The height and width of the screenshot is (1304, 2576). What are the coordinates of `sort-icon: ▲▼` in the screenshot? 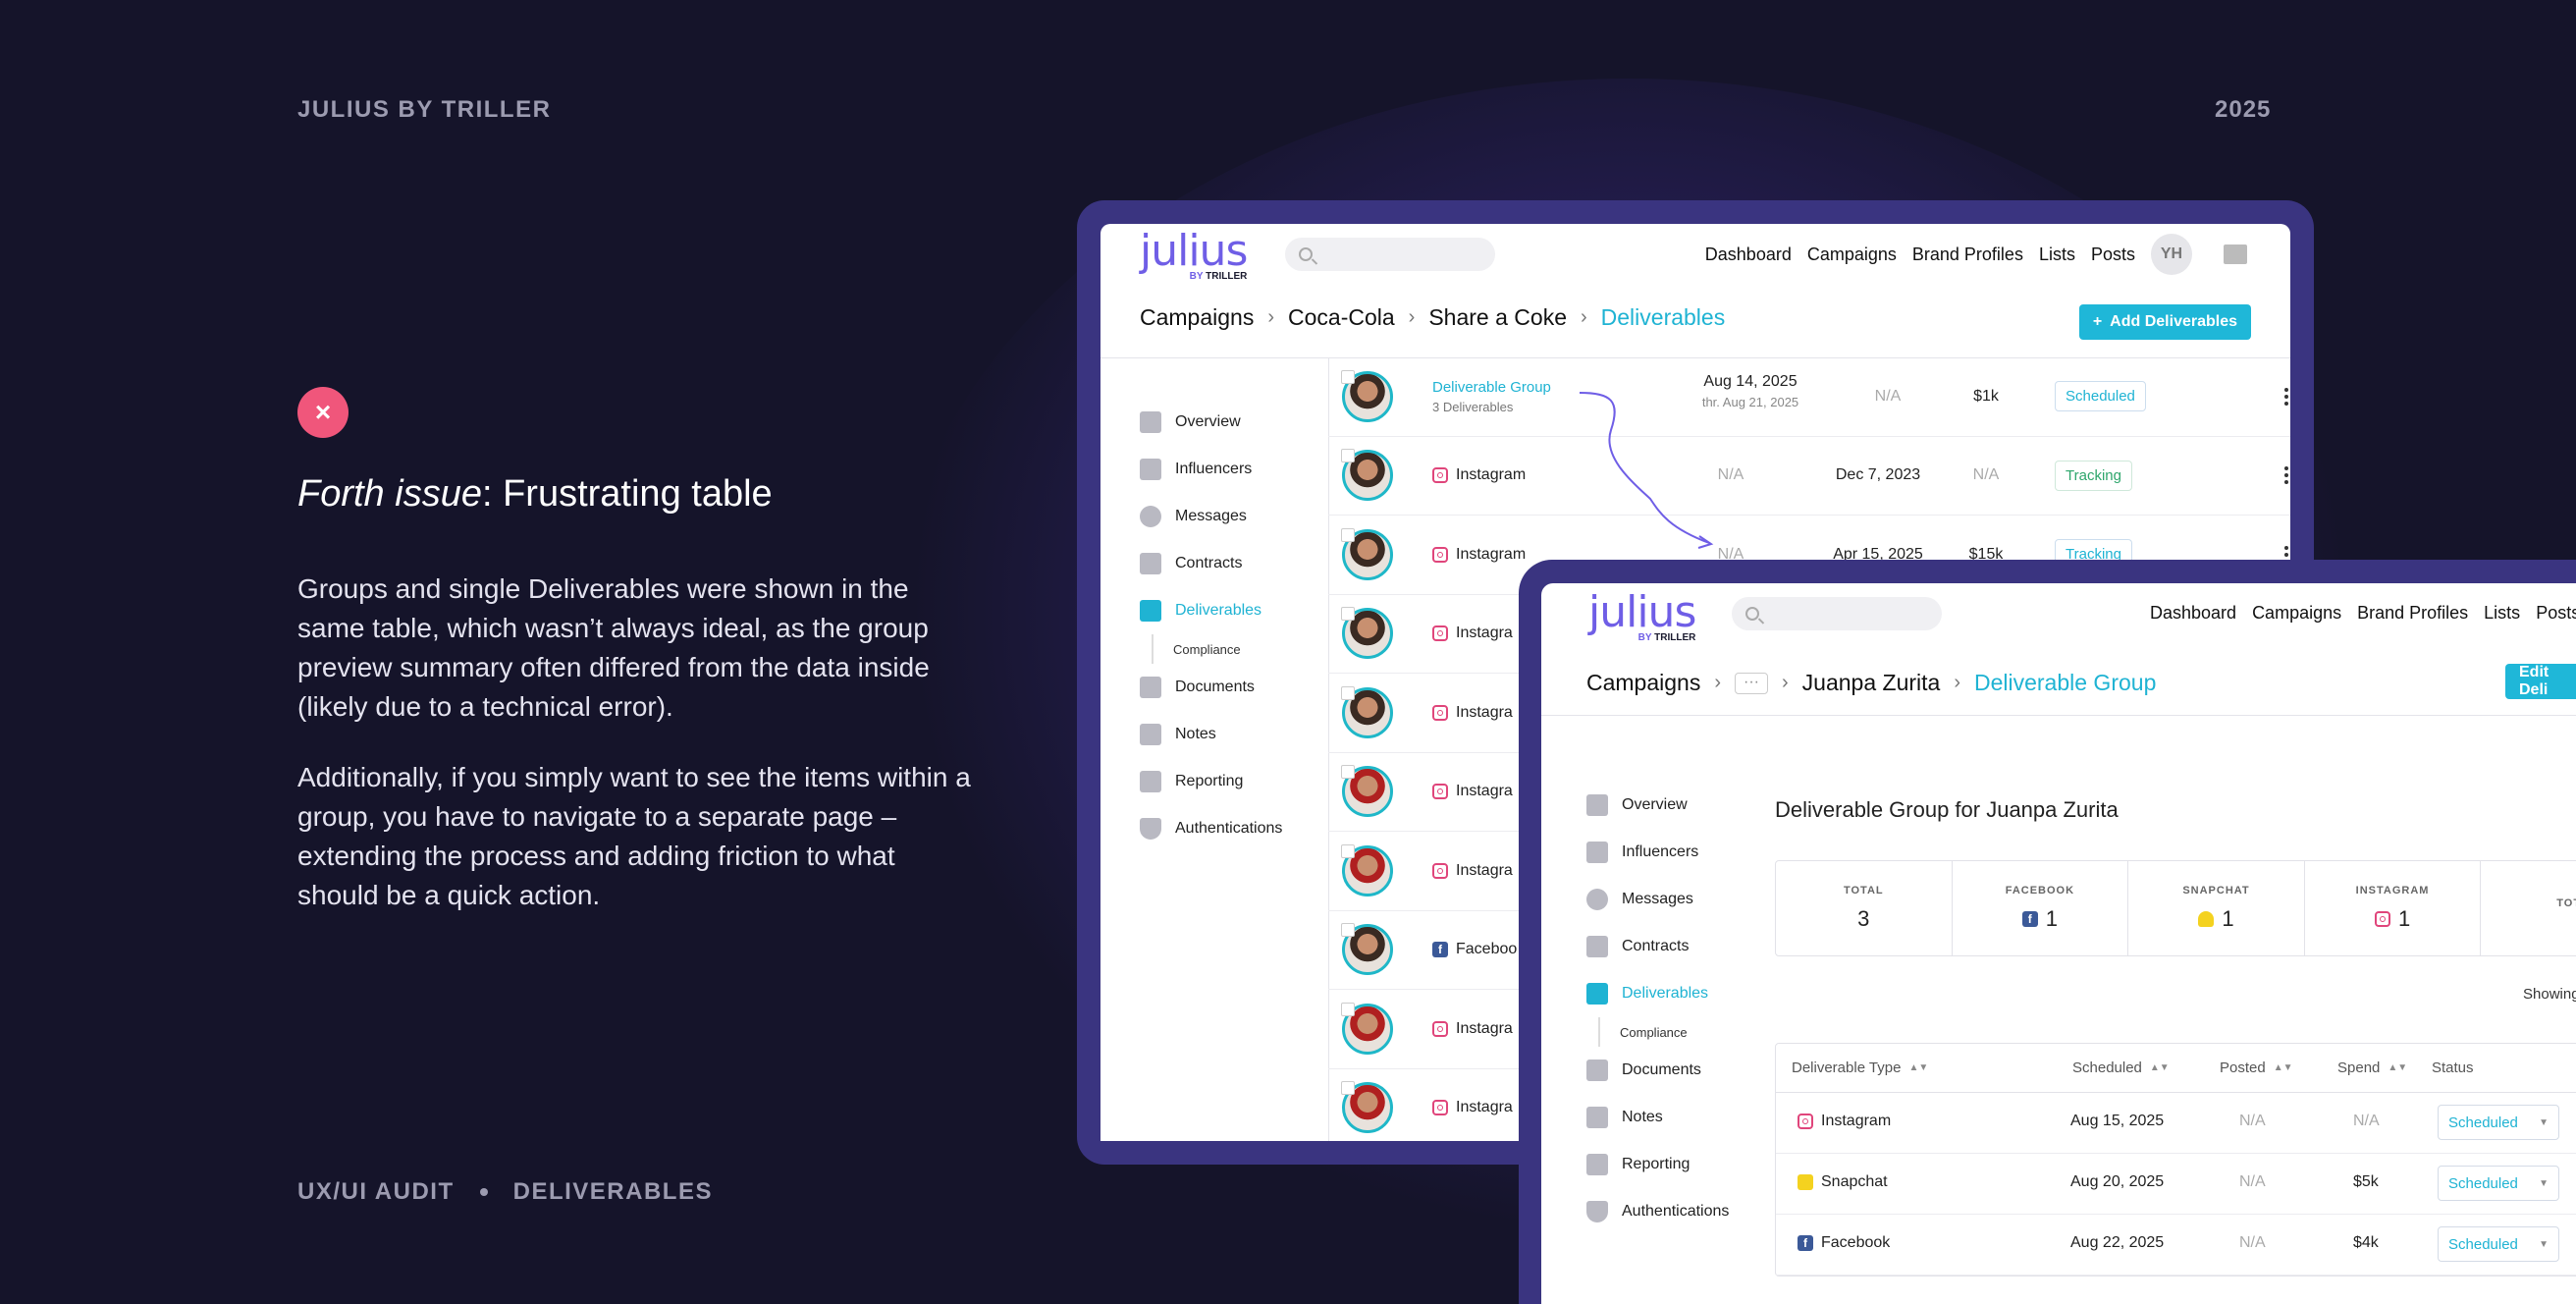 It's located at (2283, 1067).